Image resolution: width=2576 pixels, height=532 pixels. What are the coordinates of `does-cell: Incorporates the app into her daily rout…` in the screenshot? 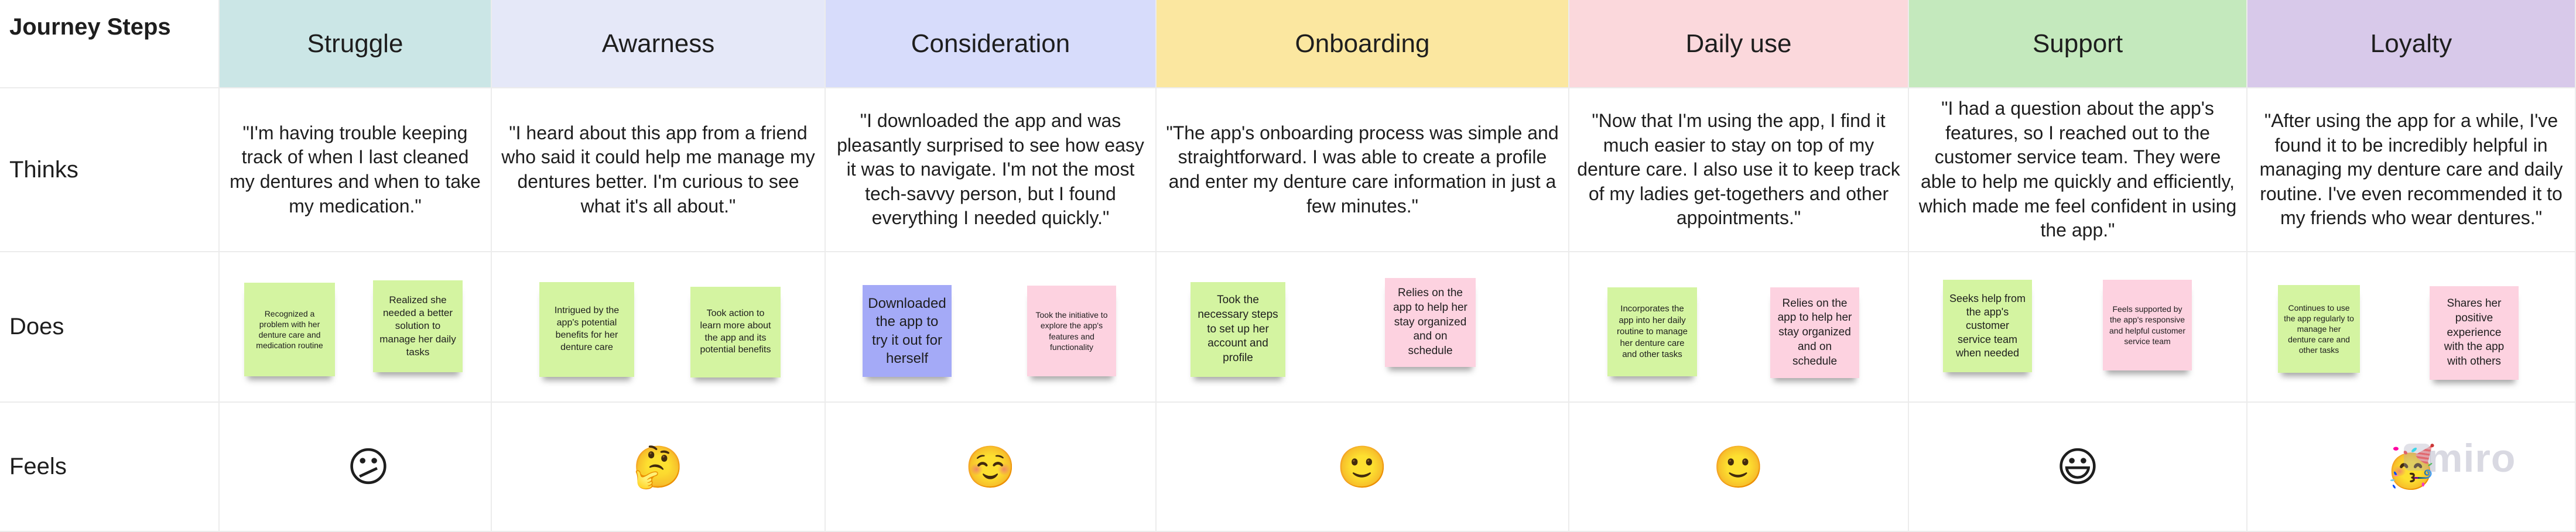 It's located at (1739, 328).